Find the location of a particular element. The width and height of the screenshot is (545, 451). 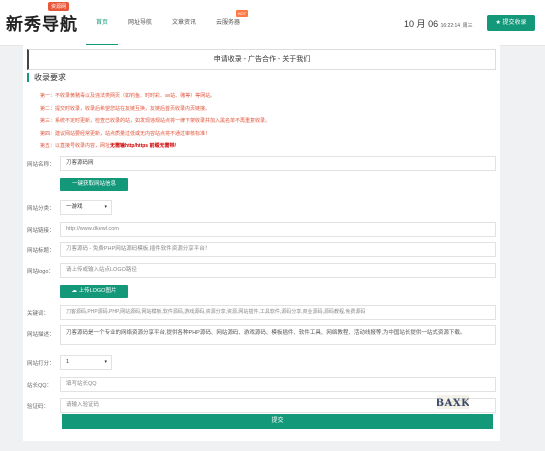

title-label: 网站标题： is located at coordinates (41, 251).